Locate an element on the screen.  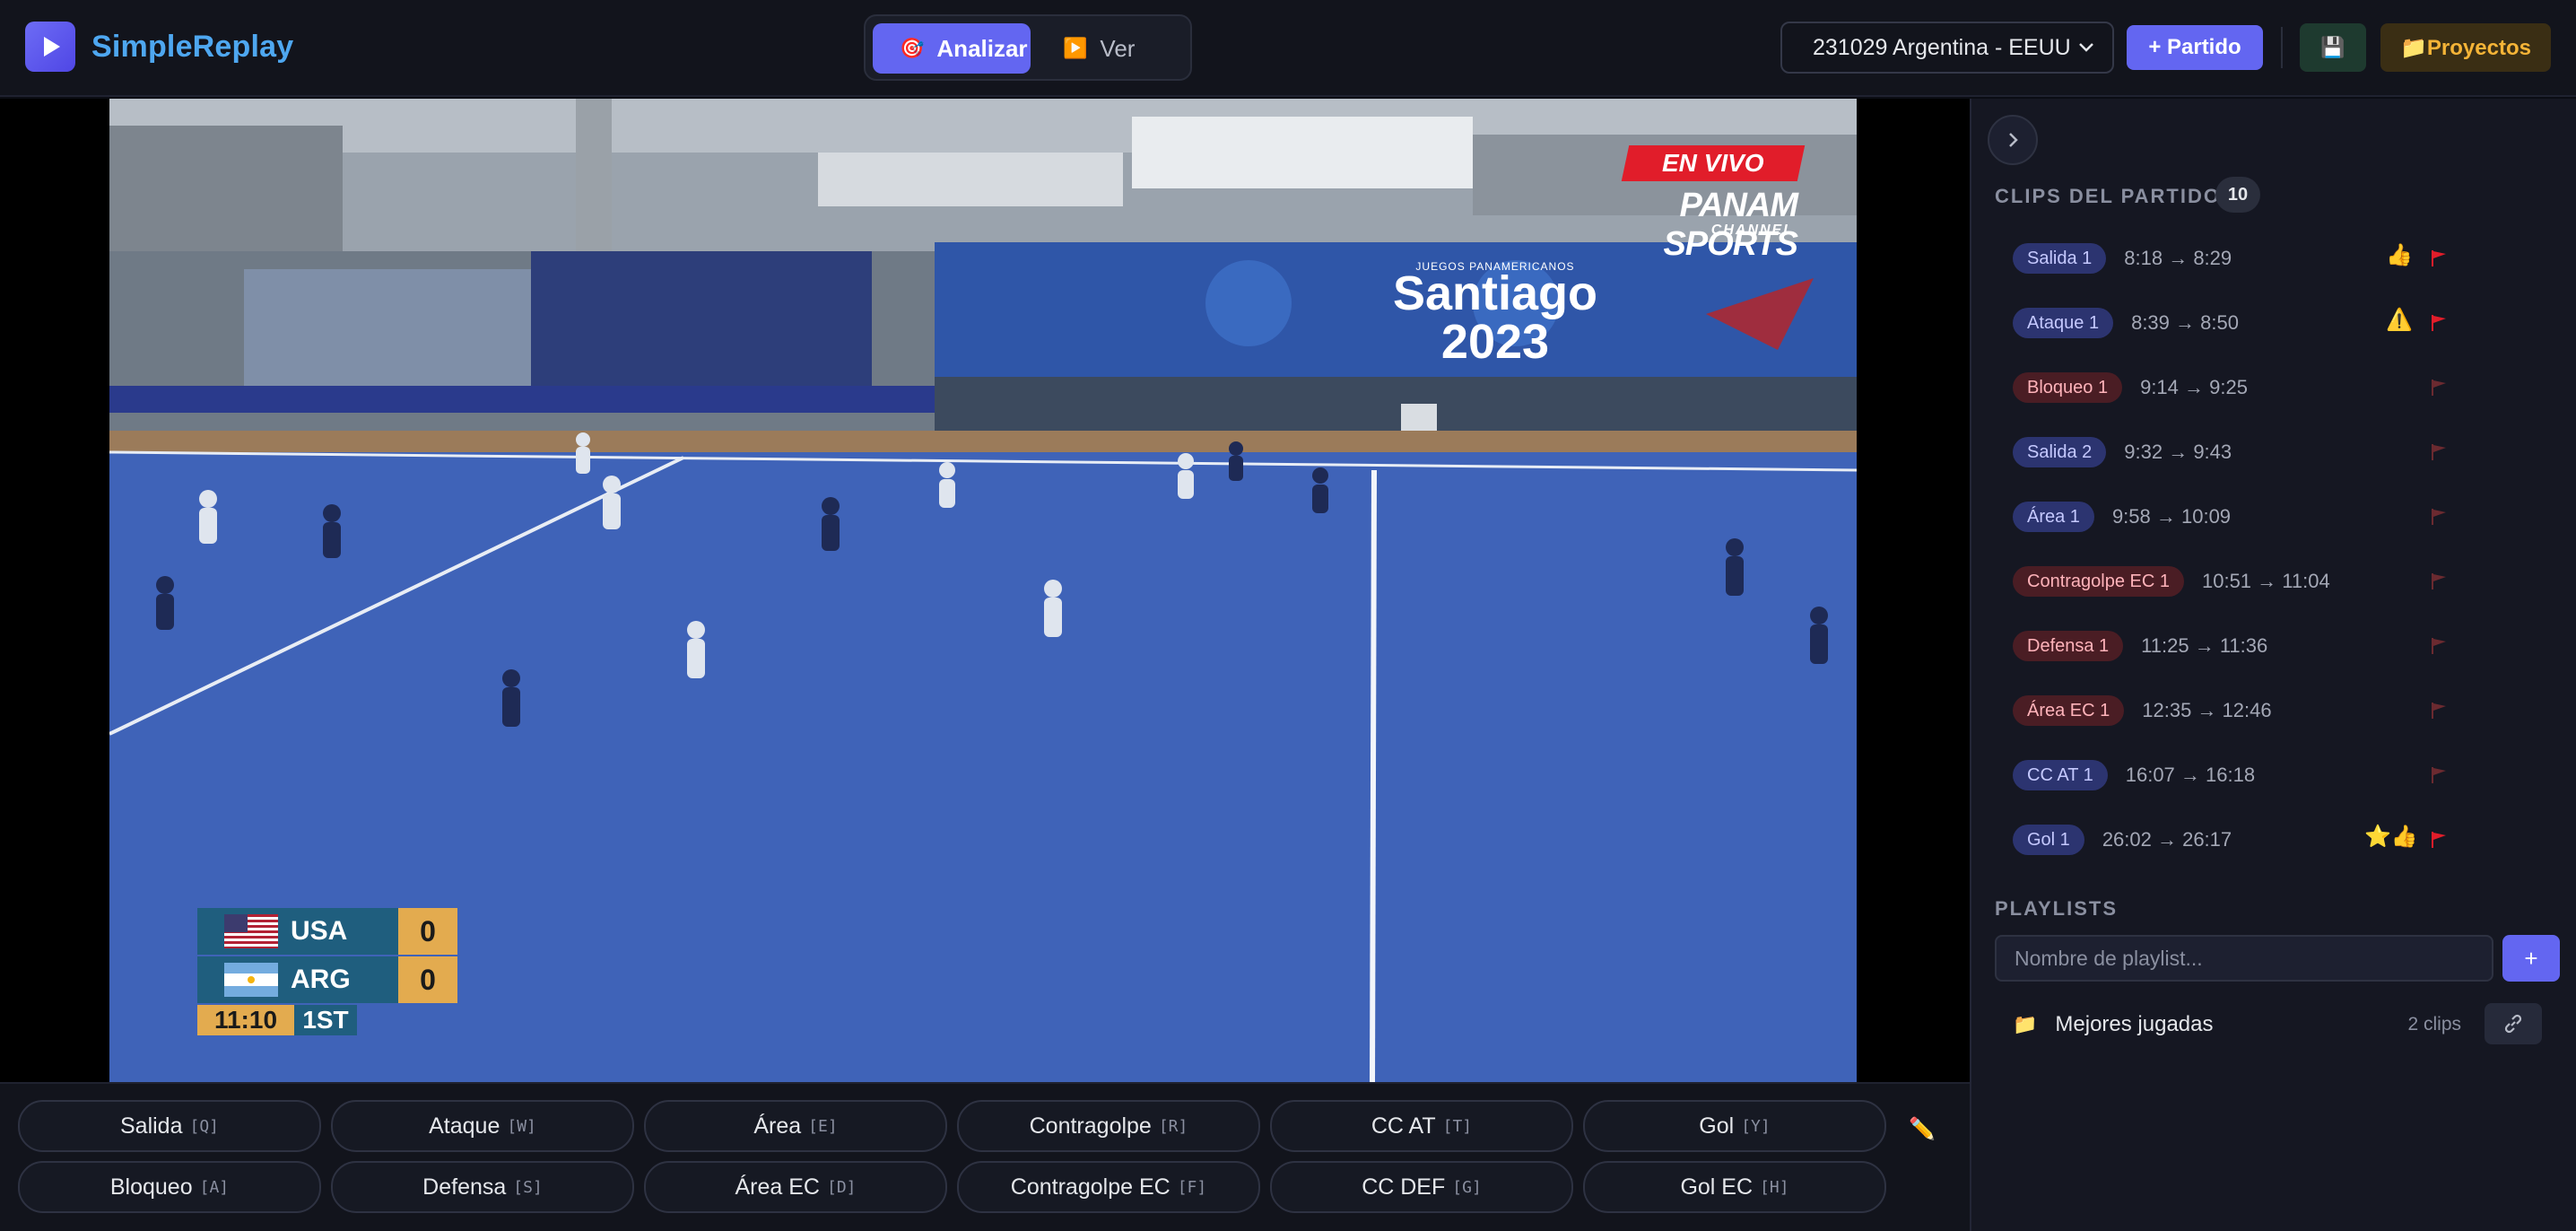
tag-shortcut: [G] is located at coordinates (1467, 1187).